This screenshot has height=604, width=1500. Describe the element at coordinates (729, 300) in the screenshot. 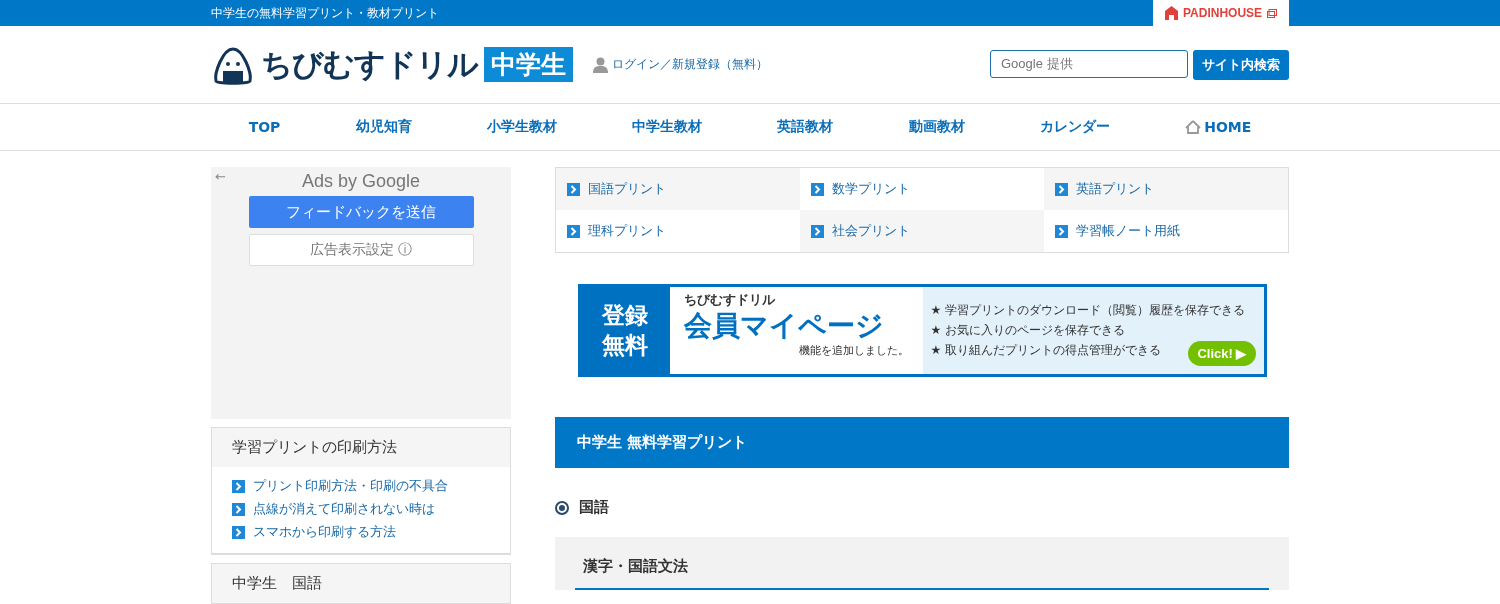

I see `banner-brand: ちびむすドリル` at that location.